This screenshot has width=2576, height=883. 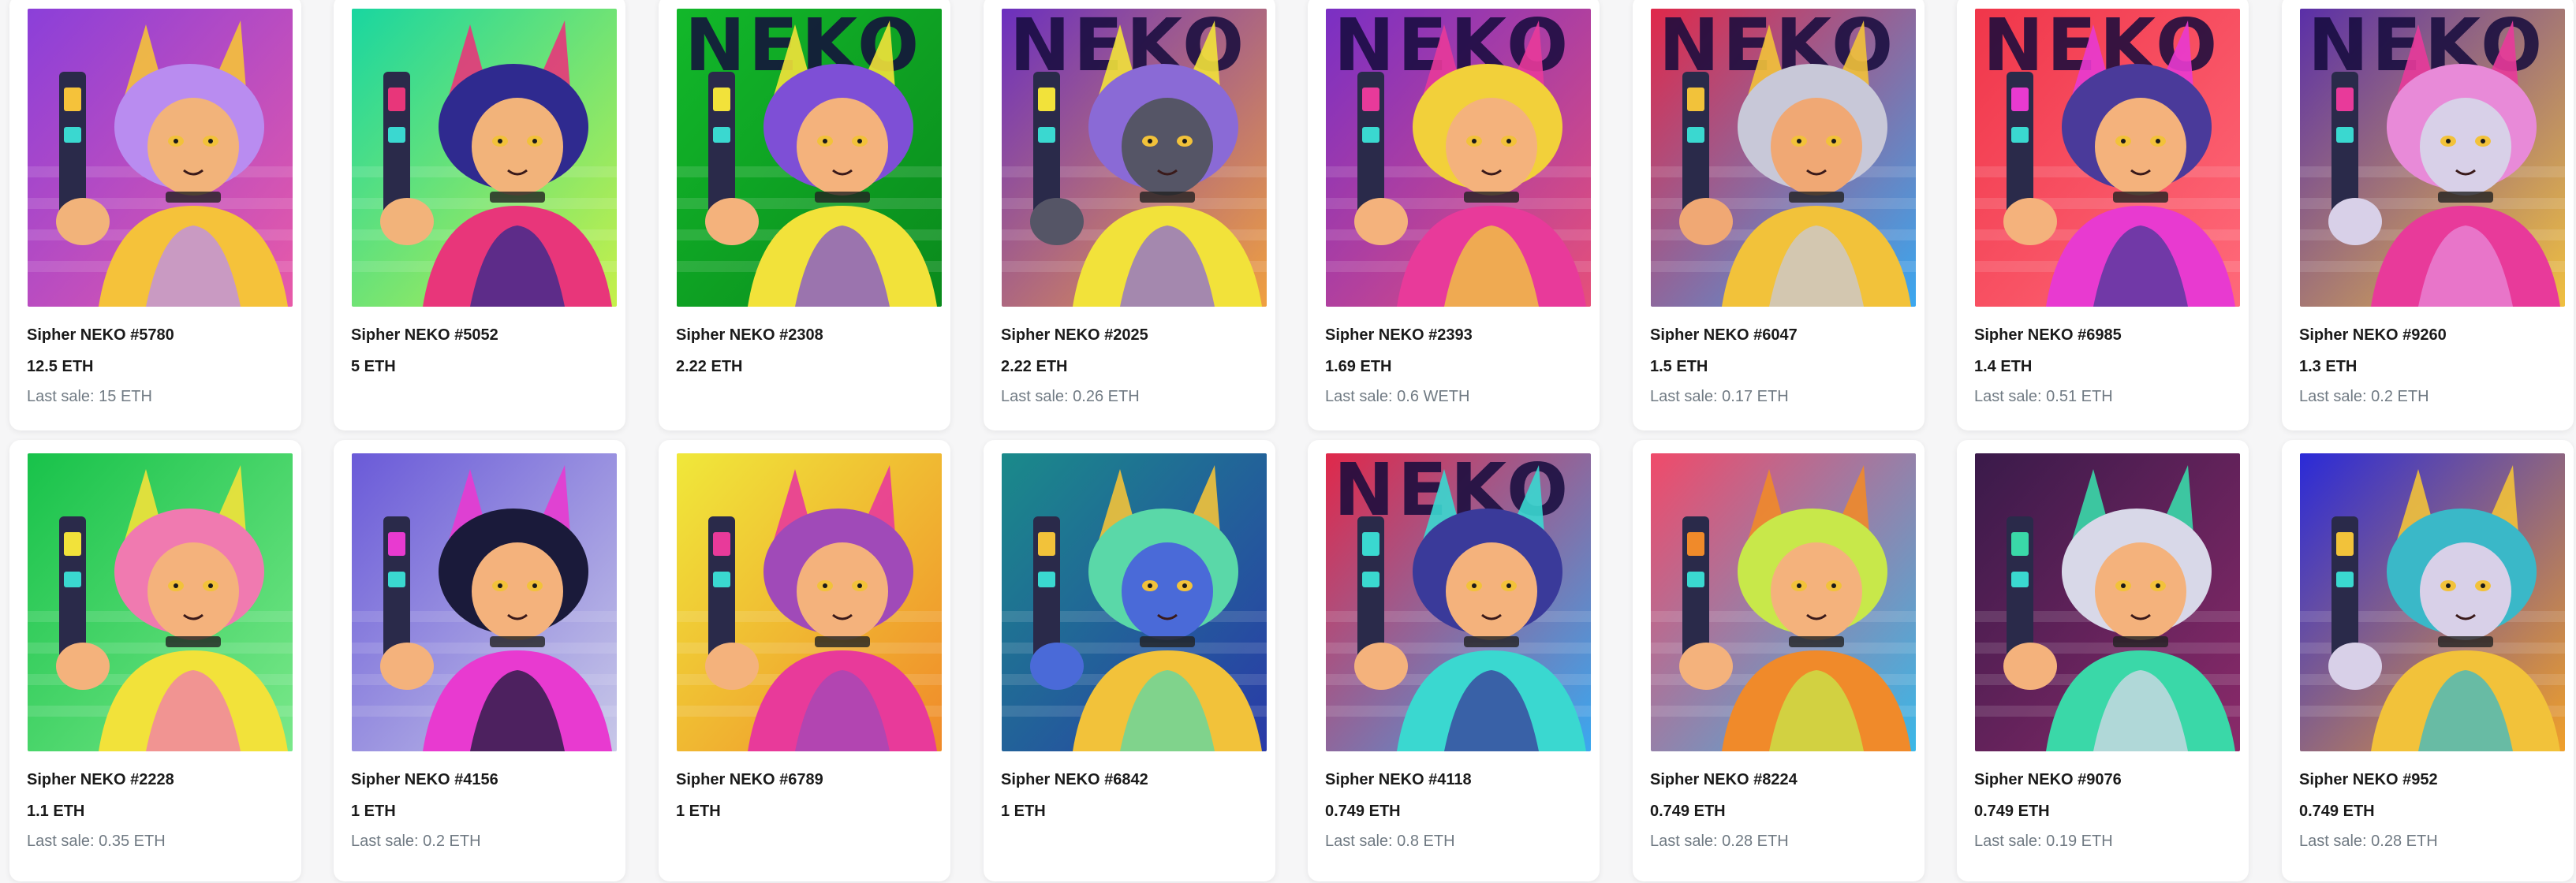 What do you see at coordinates (60, 366) in the screenshot?
I see `nft-price: 12.5 ETH` at bounding box center [60, 366].